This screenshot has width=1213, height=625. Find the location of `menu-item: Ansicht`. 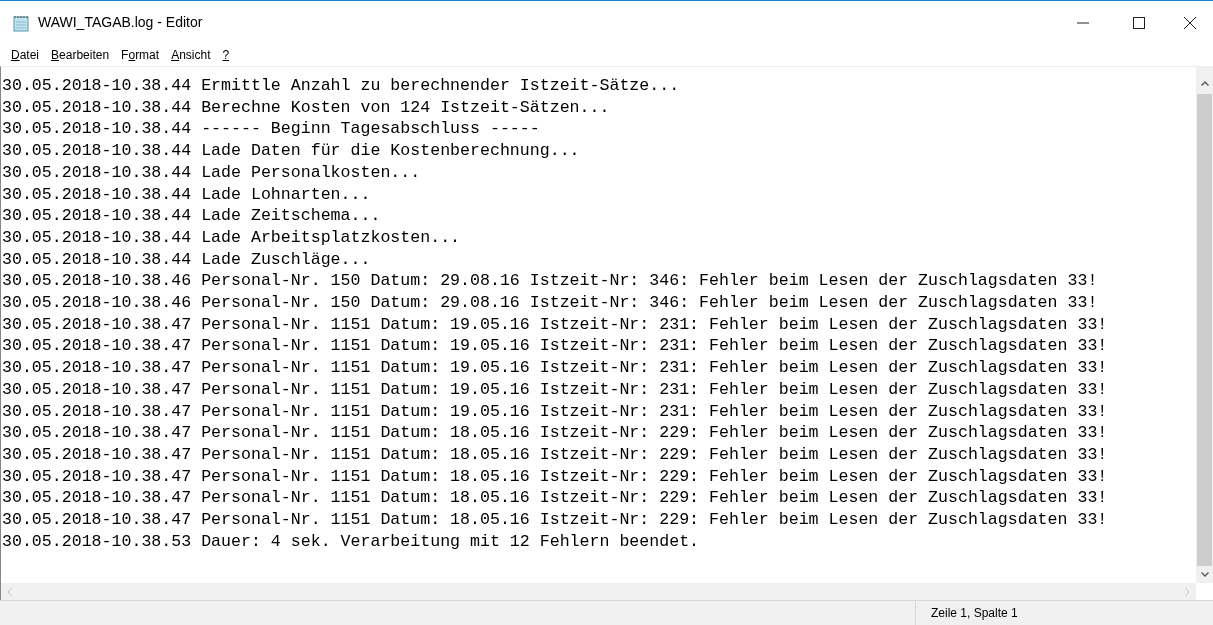

menu-item: Ansicht is located at coordinates (191, 55).